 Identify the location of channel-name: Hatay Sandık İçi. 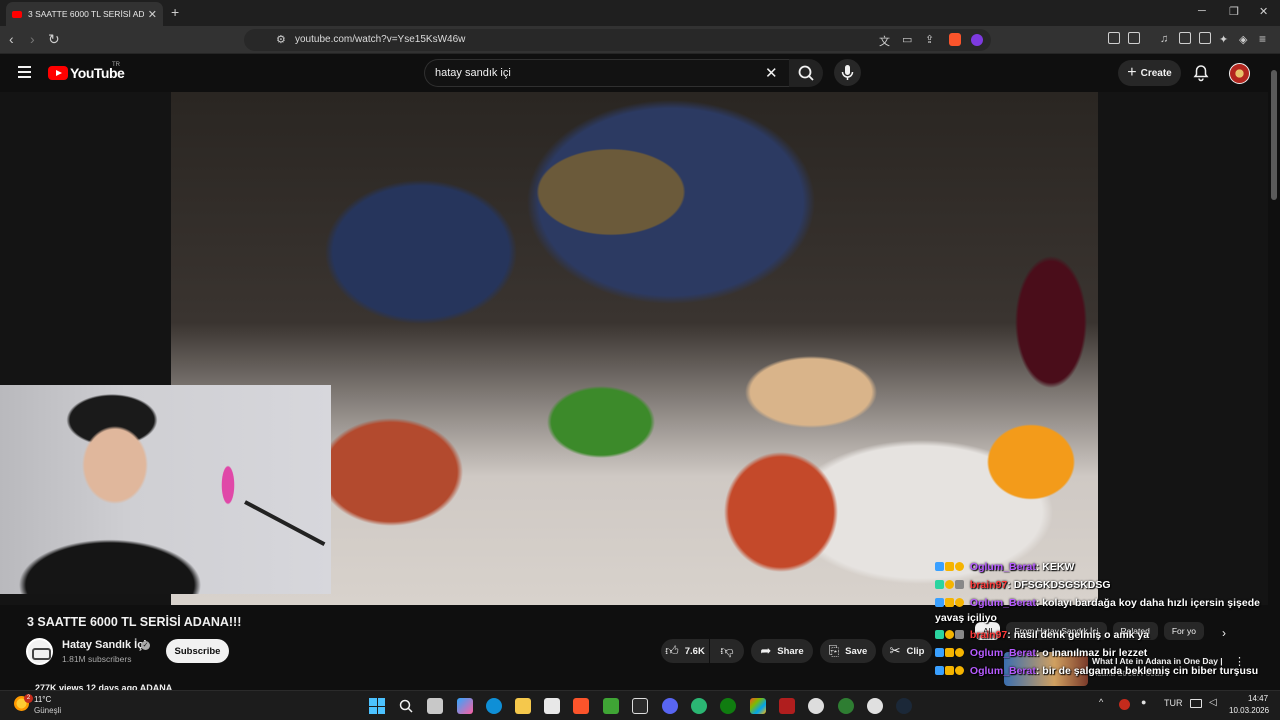
(104, 645).